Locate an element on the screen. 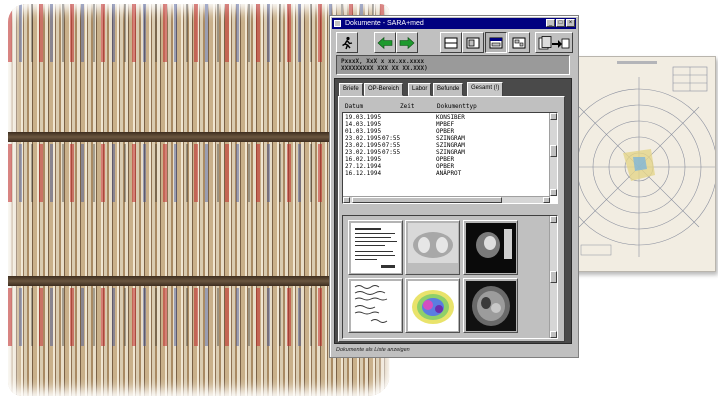 The height and width of the screenshot is (413, 718). column-header-type: Dokumenttyp is located at coordinates (457, 106).